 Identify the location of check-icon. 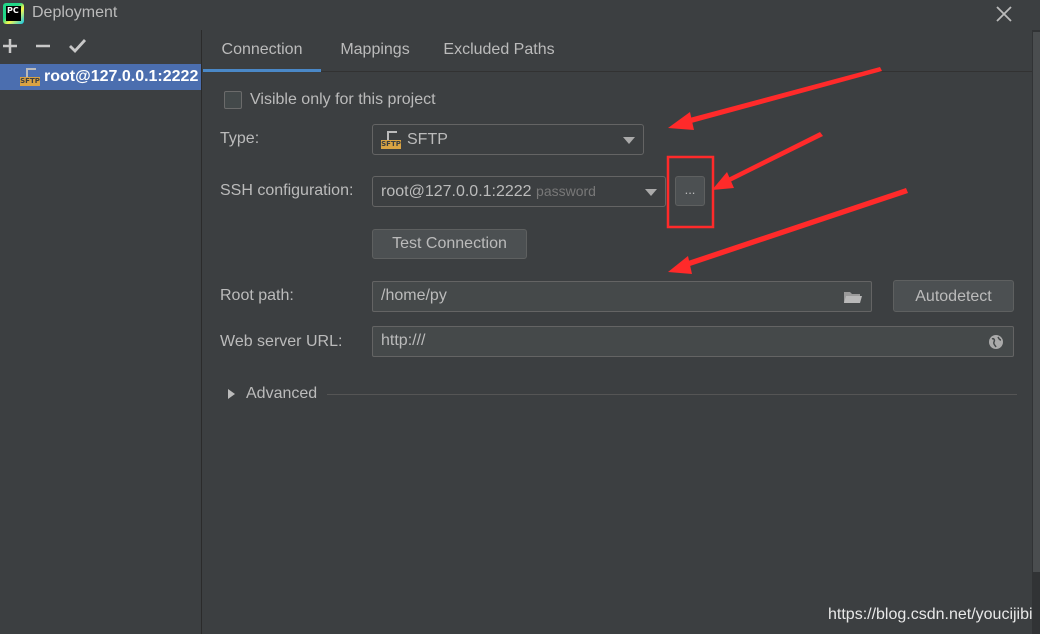
(78, 46).